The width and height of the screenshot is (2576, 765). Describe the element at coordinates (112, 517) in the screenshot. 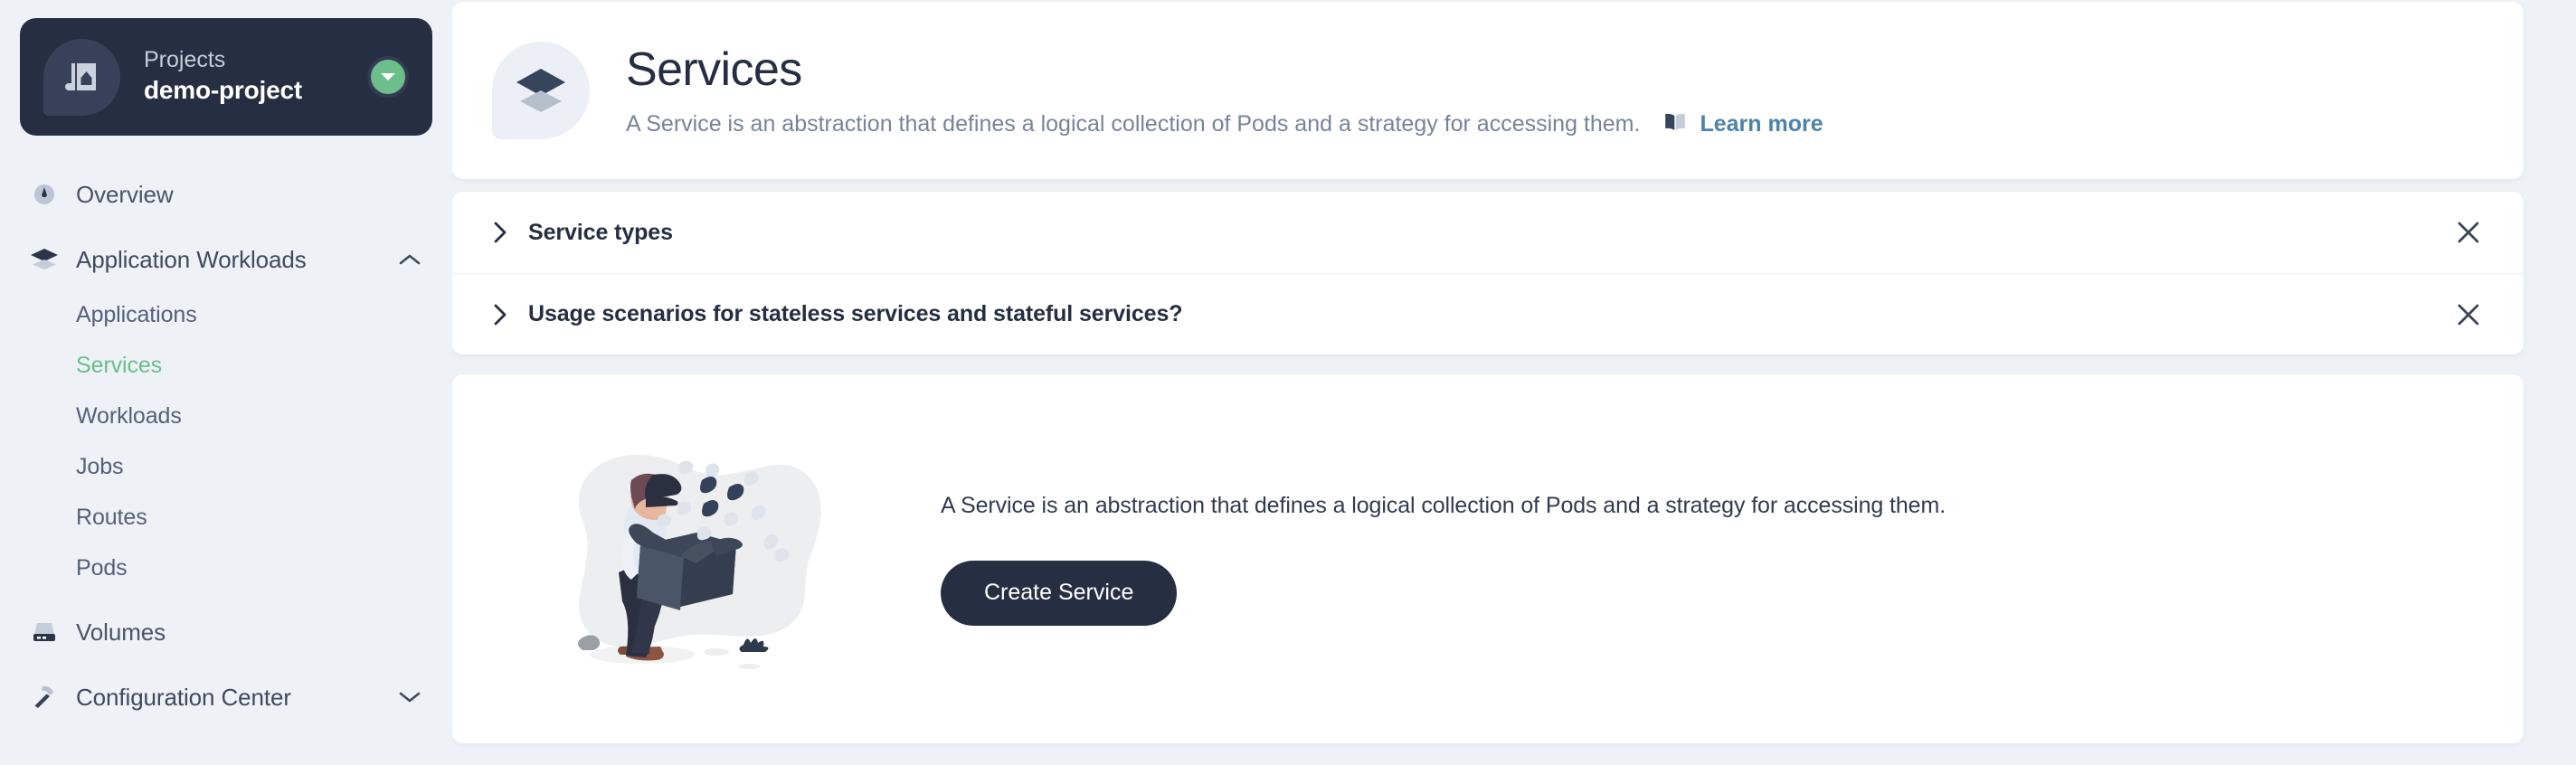

I see `sidebar-item-label: Routes` at that location.